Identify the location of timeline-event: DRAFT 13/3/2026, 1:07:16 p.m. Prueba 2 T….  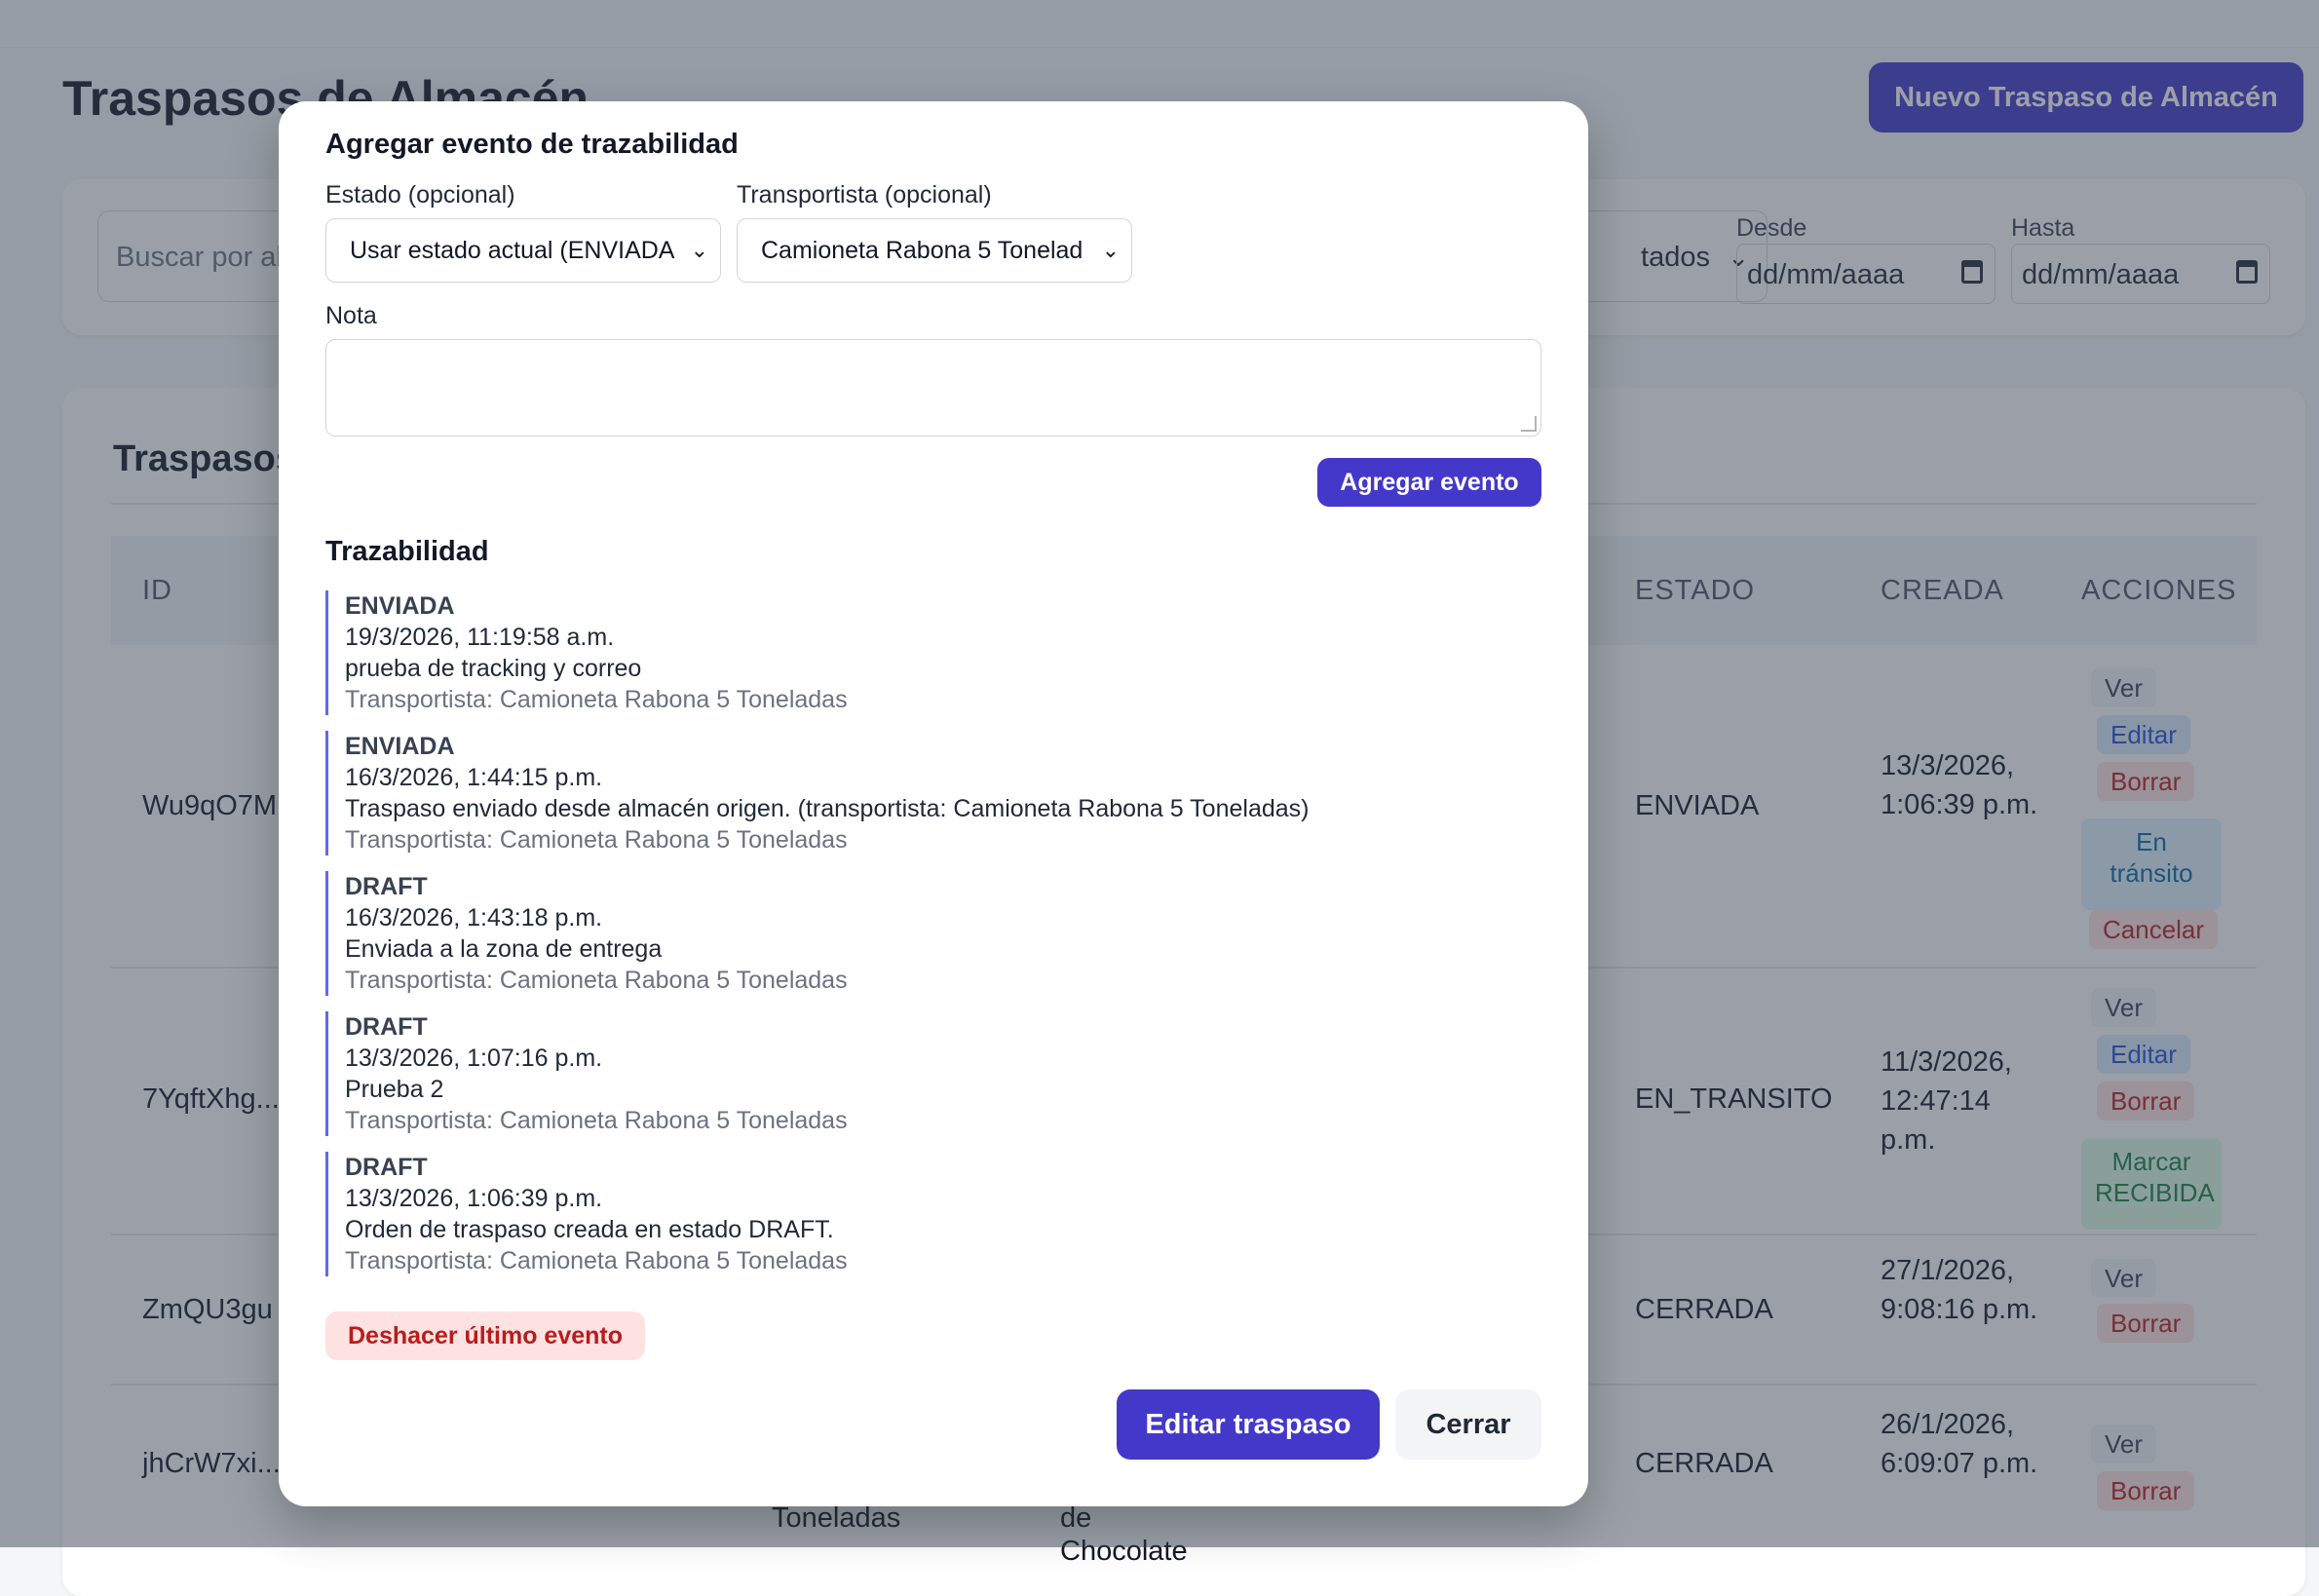
(910, 1073).